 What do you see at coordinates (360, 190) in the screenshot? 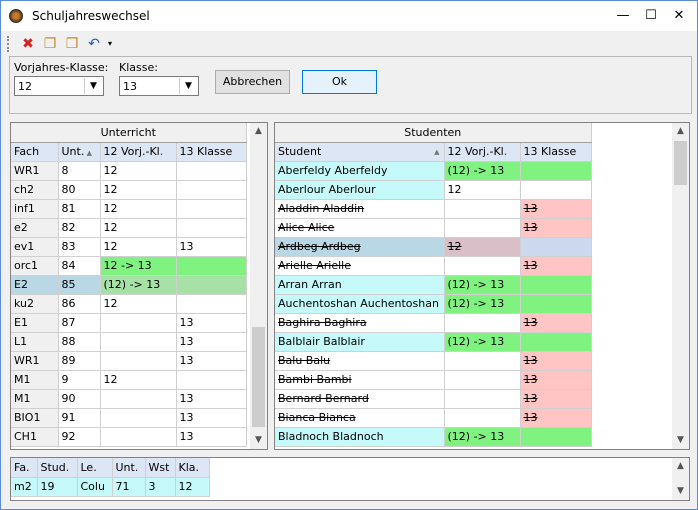
I see `table-cell: Aberlour Aberlour` at bounding box center [360, 190].